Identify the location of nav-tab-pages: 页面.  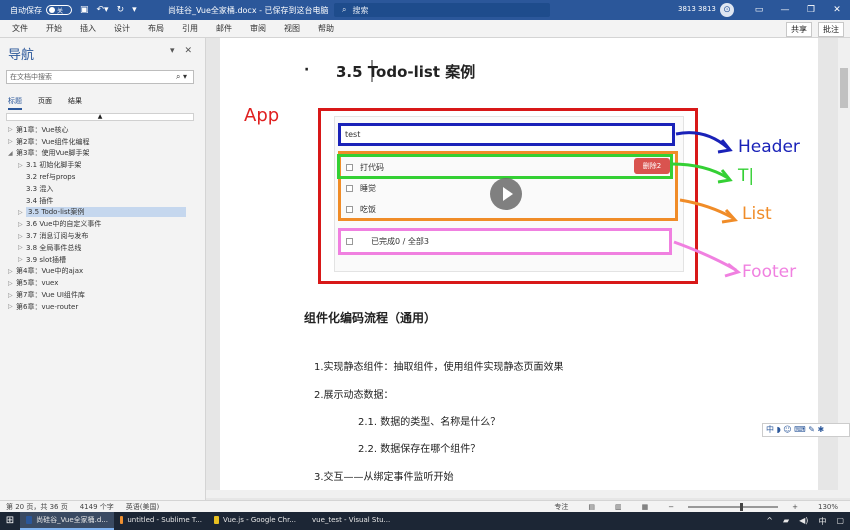
(45, 103).